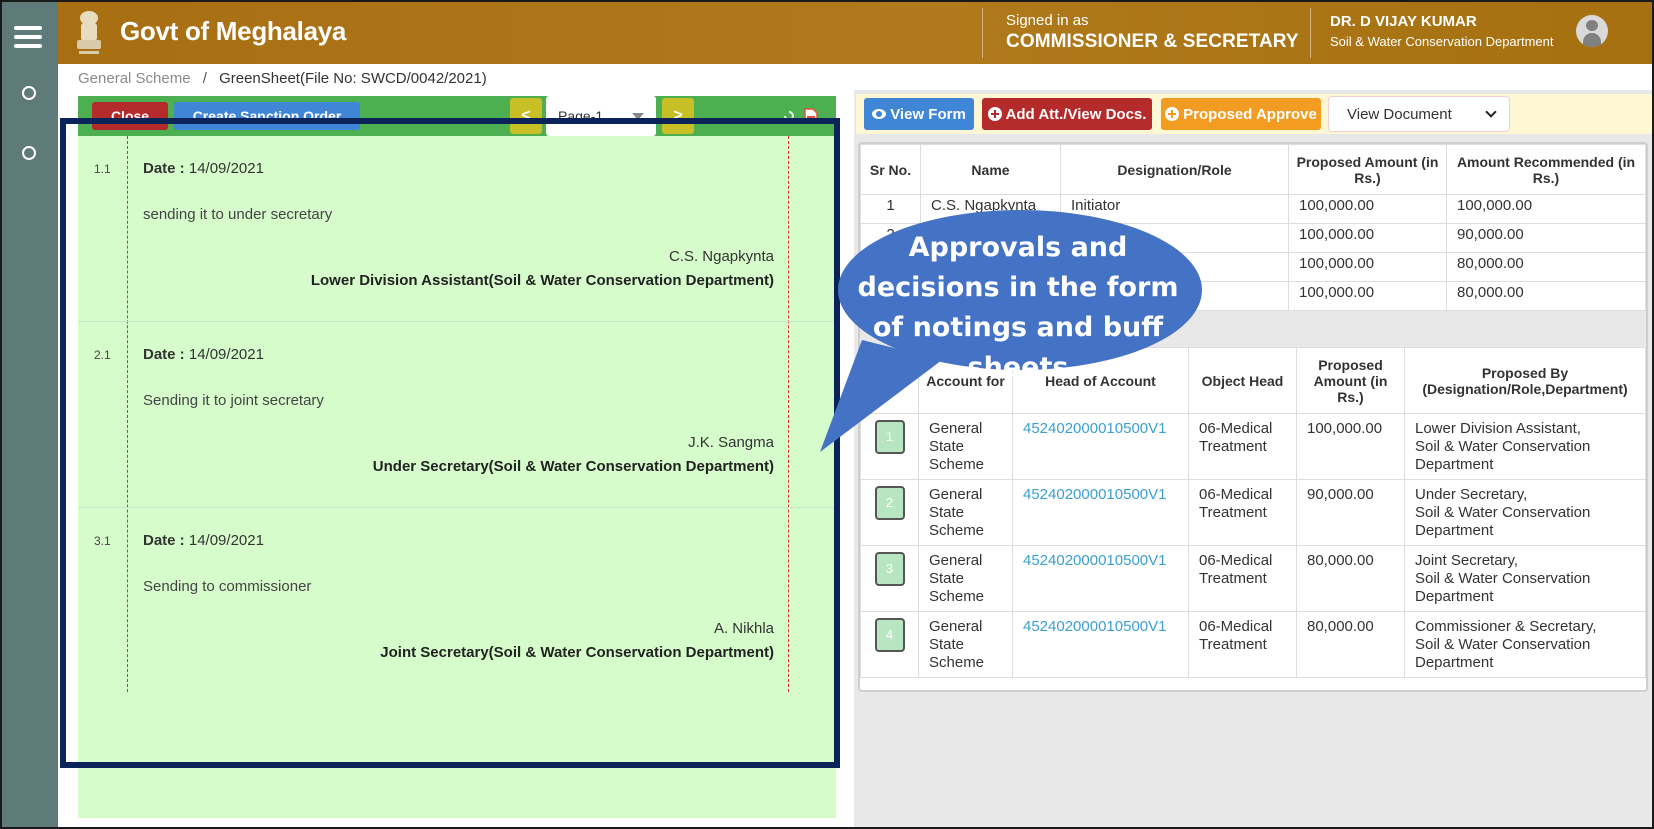 This screenshot has height=829, width=1654. Describe the element at coordinates (1152, 41) in the screenshot. I see `signed-in-role: COMMISSIONER & SECRETARY` at that location.